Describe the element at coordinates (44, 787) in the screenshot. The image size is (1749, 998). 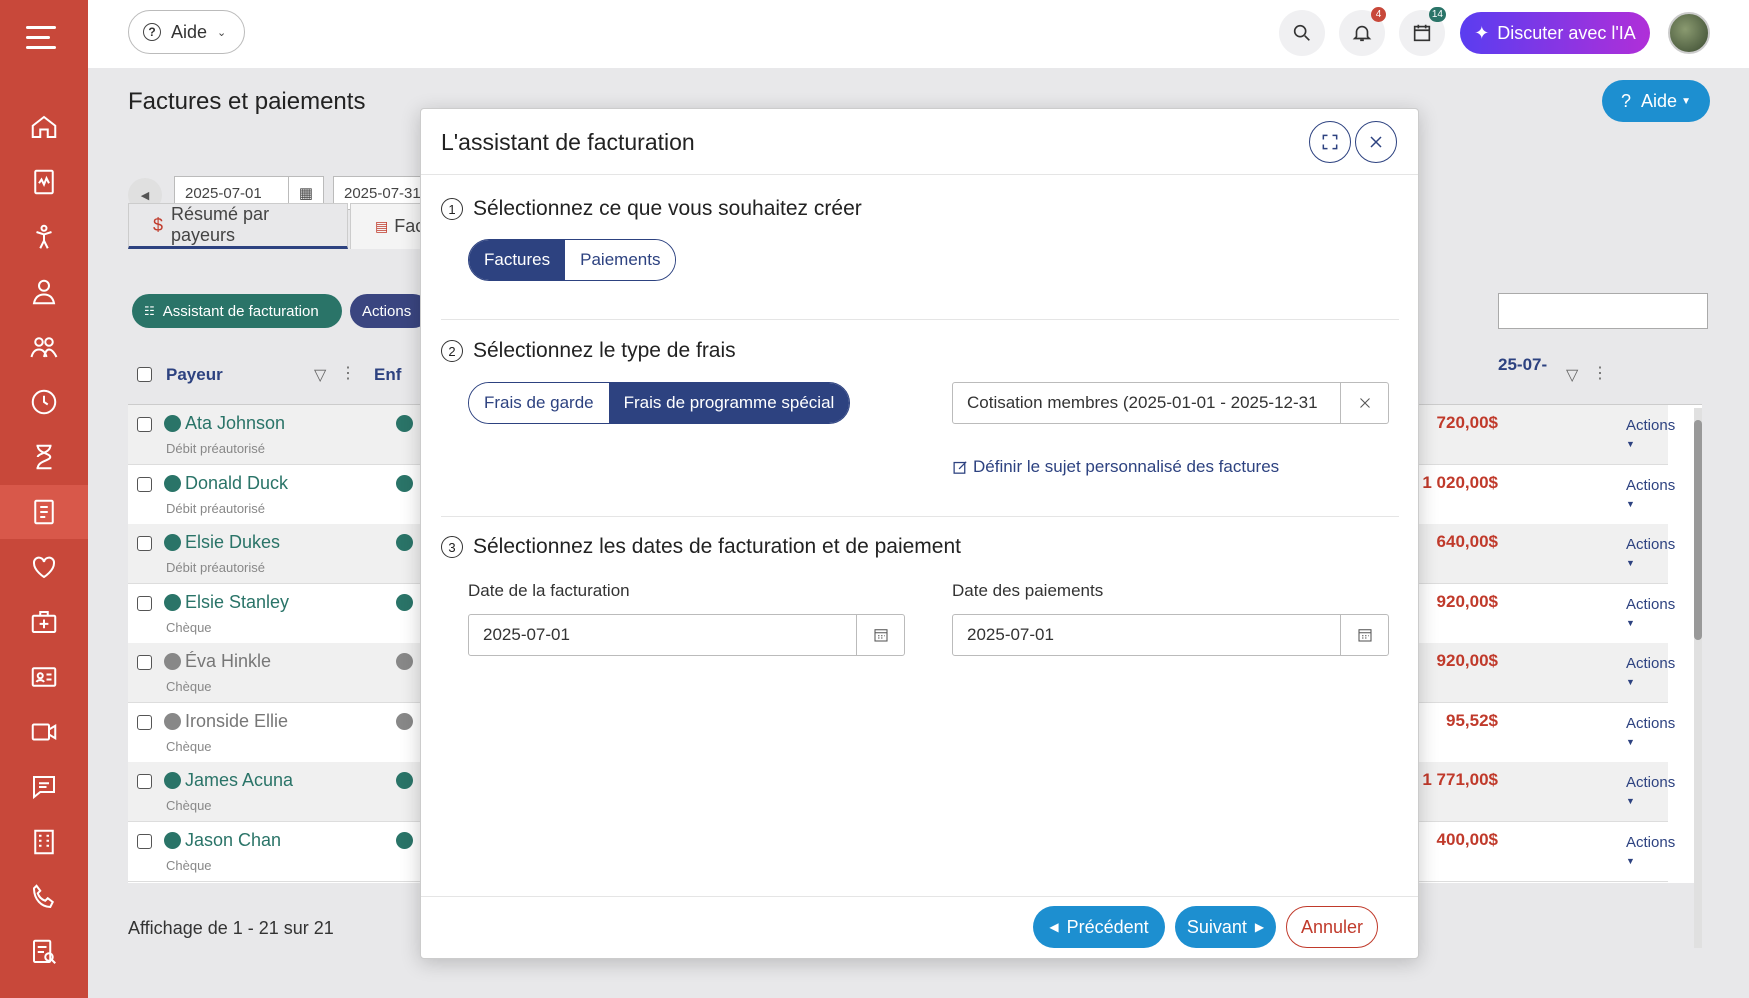
I see `chat-icon` at that location.